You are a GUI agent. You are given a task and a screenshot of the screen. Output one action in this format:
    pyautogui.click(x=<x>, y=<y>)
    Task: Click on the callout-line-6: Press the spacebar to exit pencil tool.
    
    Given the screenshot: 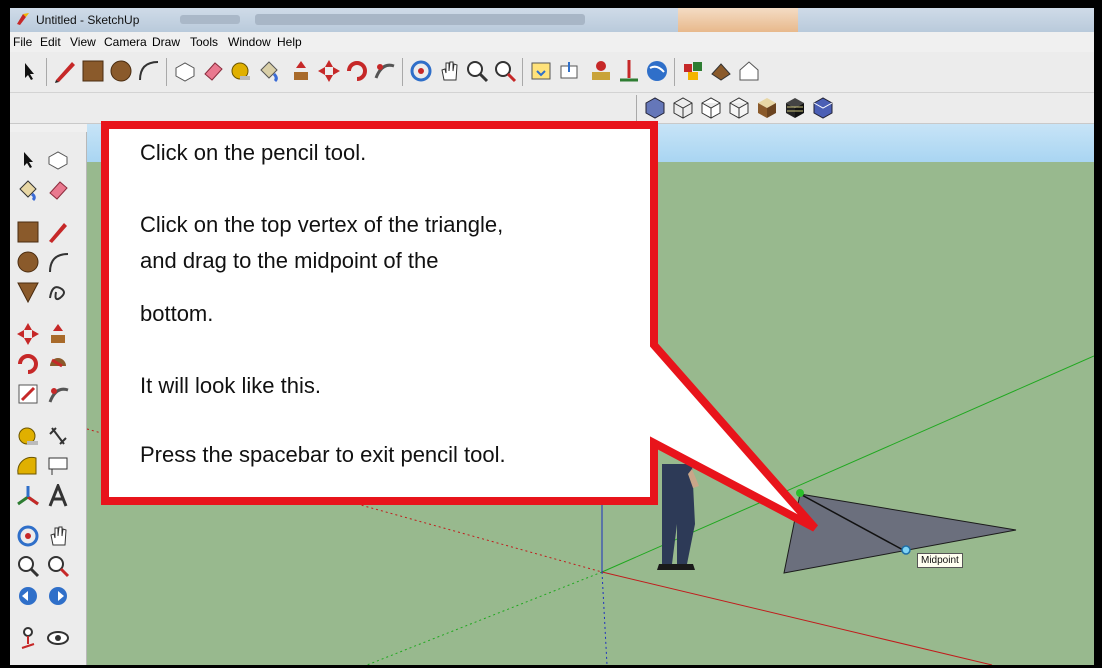 What is the action you would take?
    pyautogui.click(x=323, y=454)
    